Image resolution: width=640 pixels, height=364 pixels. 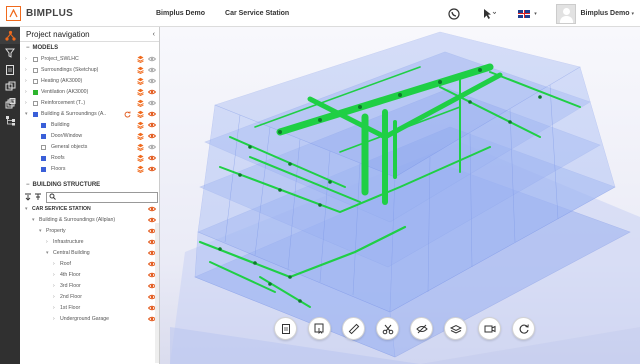 I want to click on ruler-icon, so click(x=353, y=328).